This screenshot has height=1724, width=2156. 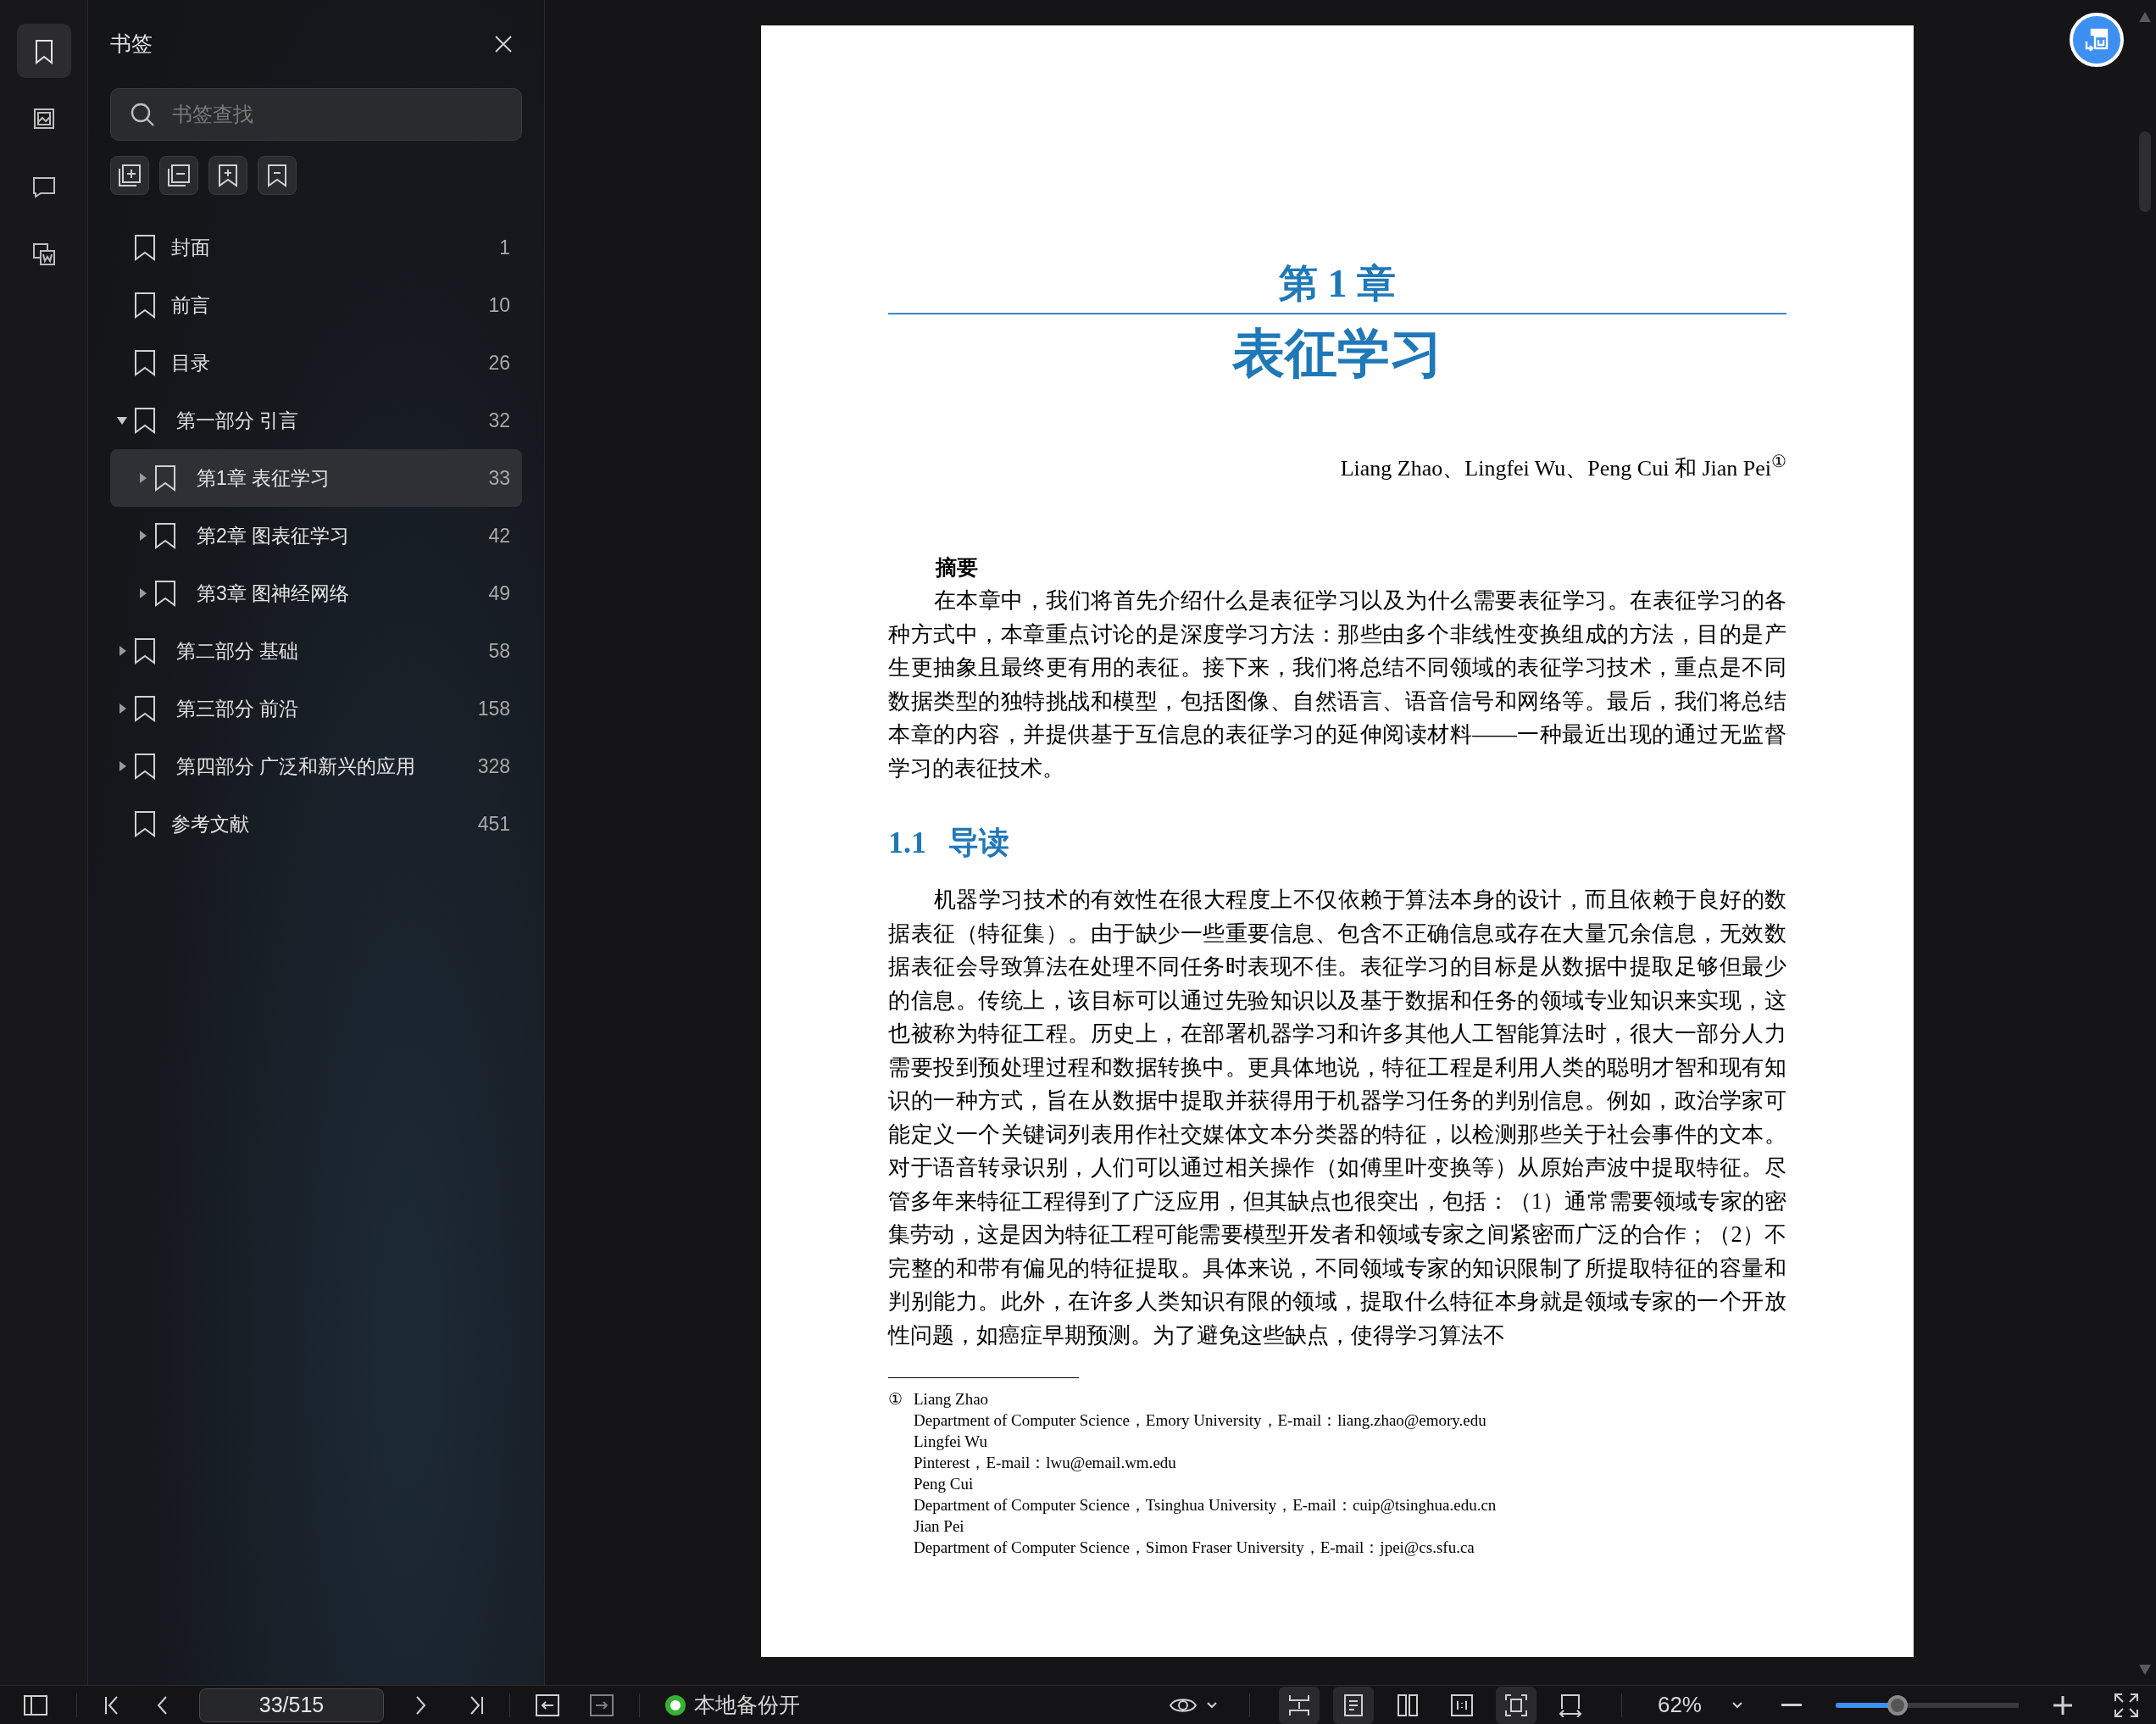 What do you see at coordinates (1679, 1705) in the screenshot?
I see `zoom-percentage: 62%` at bounding box center [1679, 1705].